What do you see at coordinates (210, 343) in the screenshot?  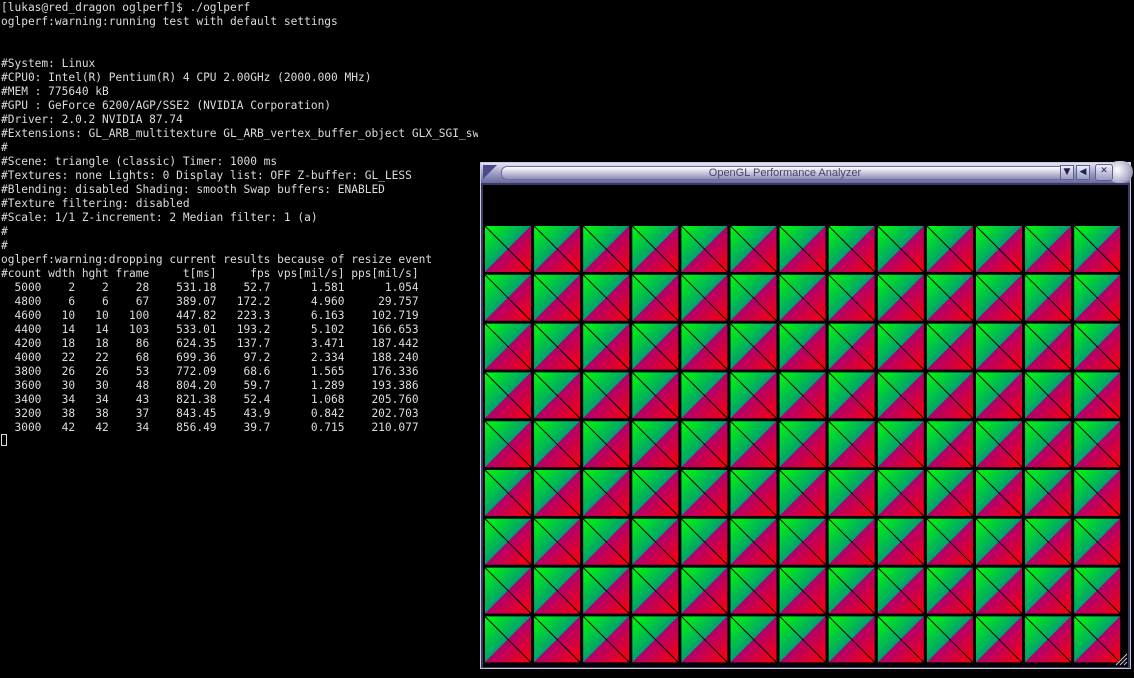 I see `terminal-line: 4200 18 18 86 624.35 137.7 3.471 187.442` at bounding box center [210, 343].